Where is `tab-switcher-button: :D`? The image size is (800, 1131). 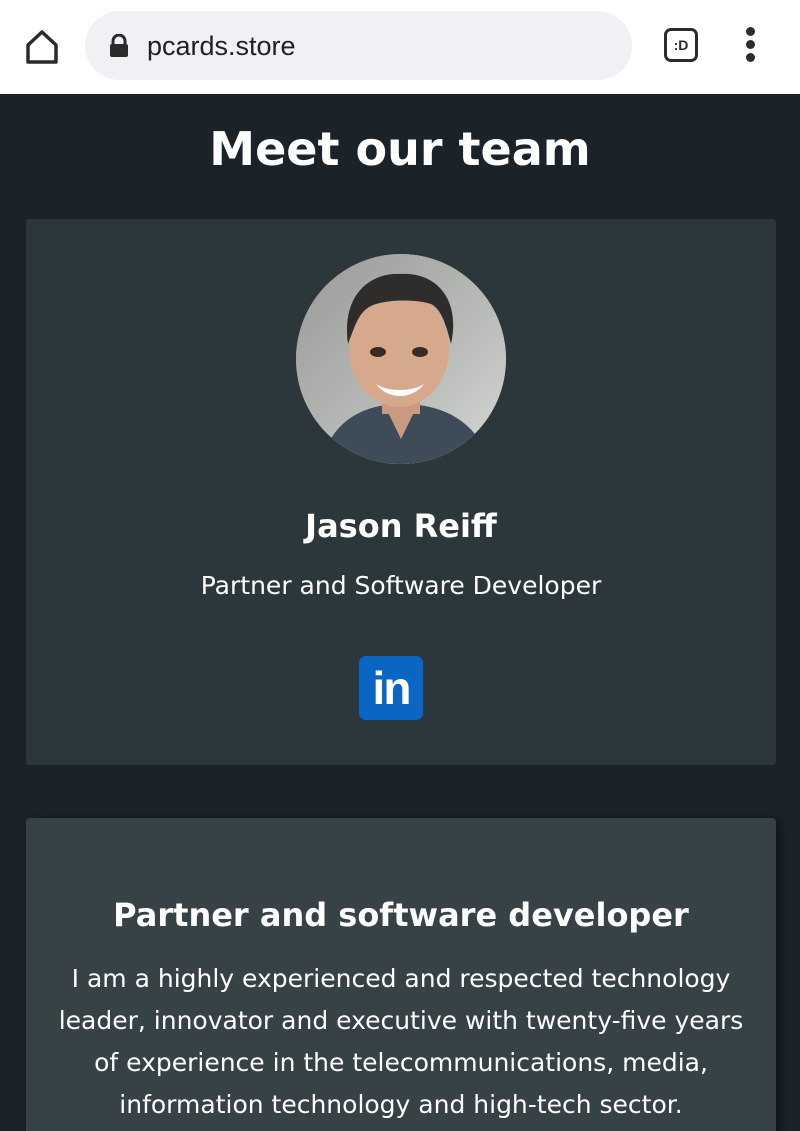
tab-switcher-button: :D is located at coordinates (681, 45).